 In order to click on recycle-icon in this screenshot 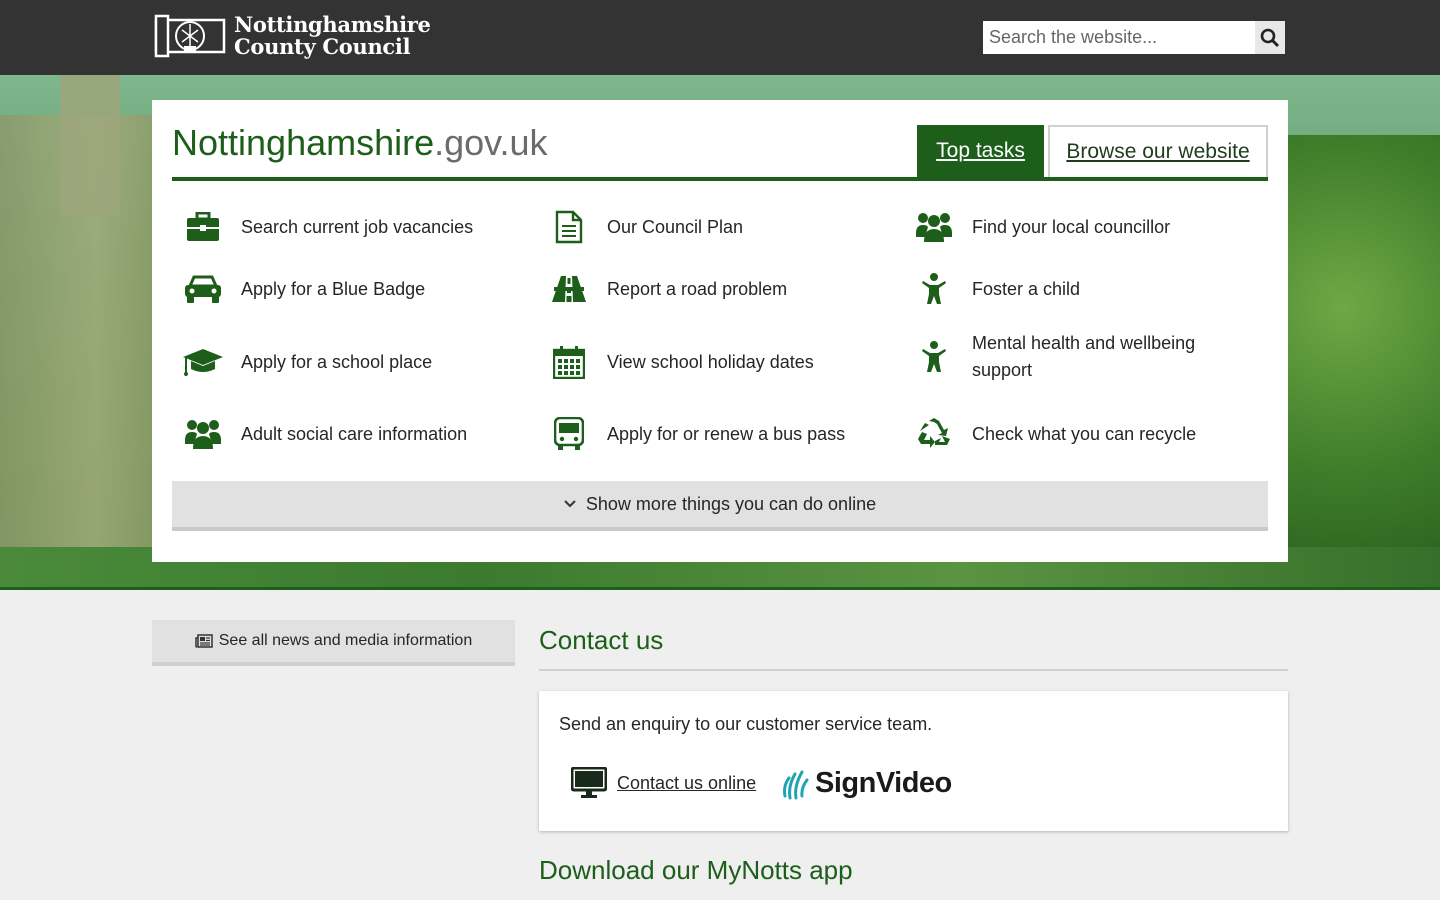, I will do `click(934, 434)`.